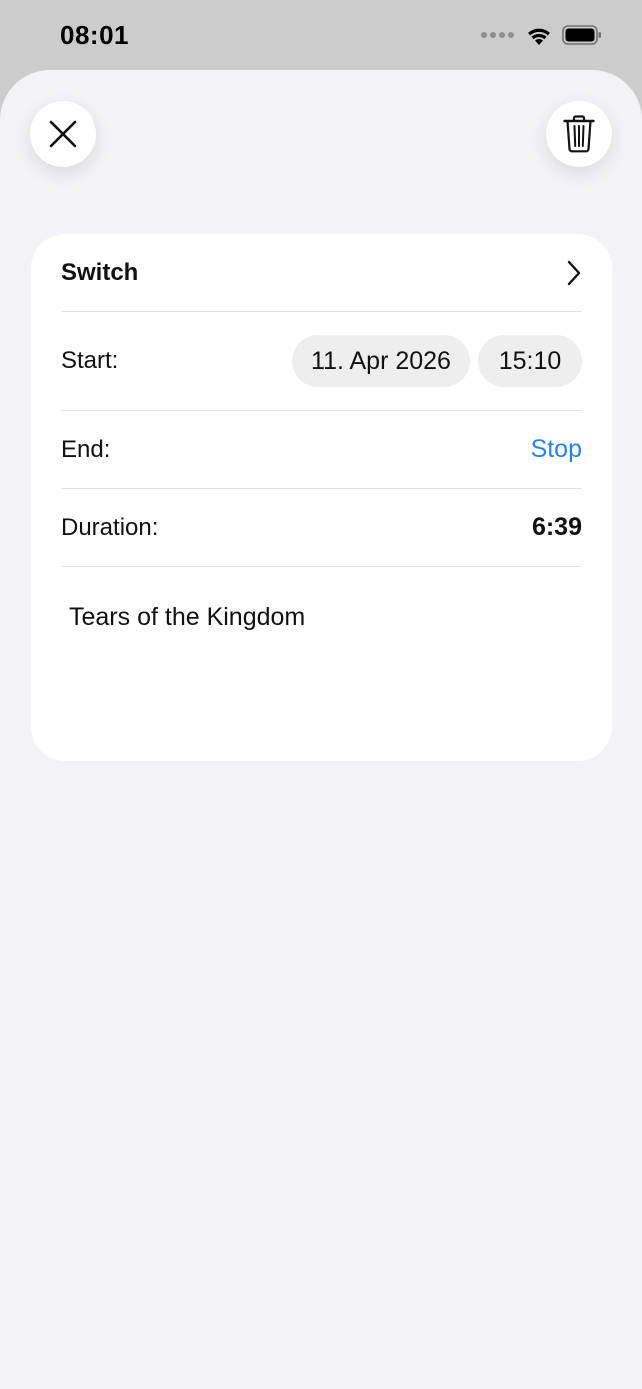 The image size is (642, 1389). I want to click on close-button, so click(63, 134).